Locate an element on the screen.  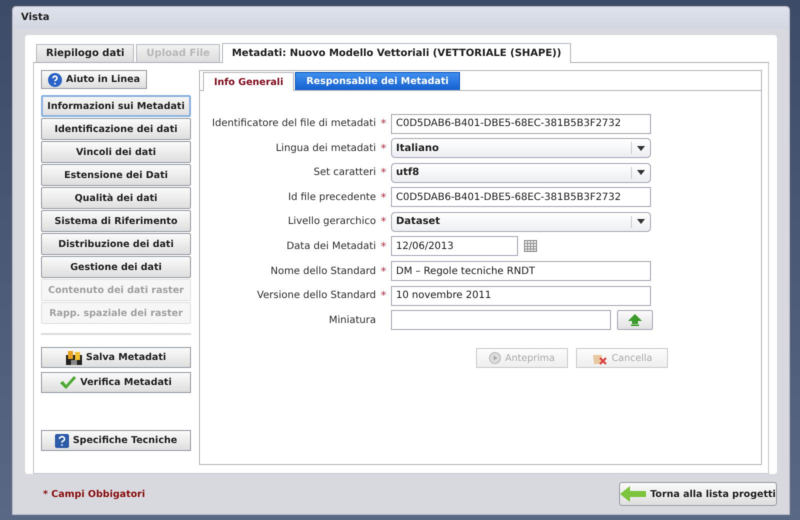
tab: Metadati: Nuovo Modello Vettoriali (VETTORIALE (SHAPE)) is located at coordinates (397, 53).